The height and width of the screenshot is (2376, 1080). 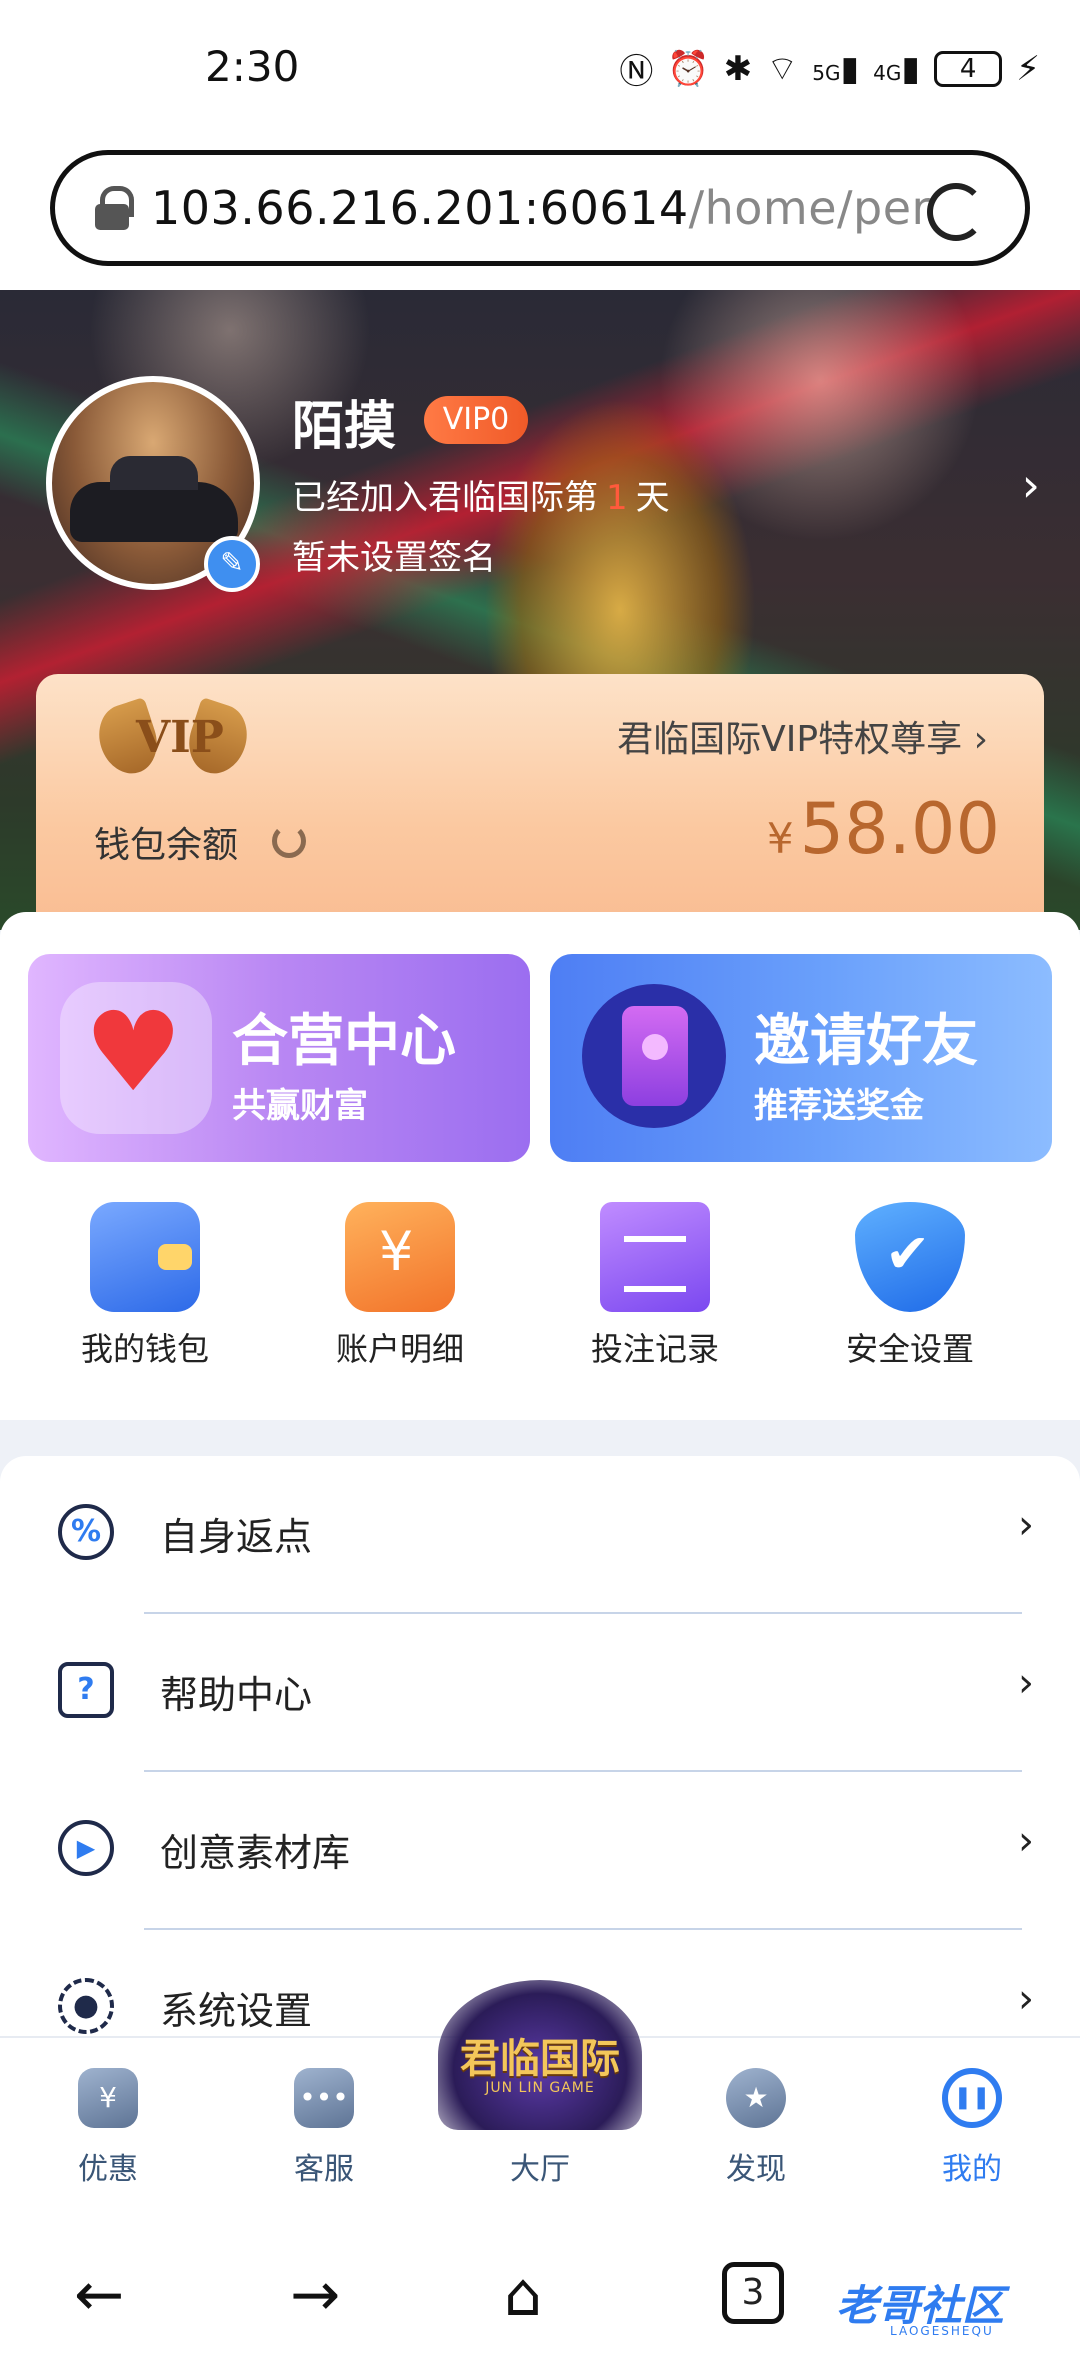 I want to click on bluetooth-icon: ✱, so click(x=738, y=68).